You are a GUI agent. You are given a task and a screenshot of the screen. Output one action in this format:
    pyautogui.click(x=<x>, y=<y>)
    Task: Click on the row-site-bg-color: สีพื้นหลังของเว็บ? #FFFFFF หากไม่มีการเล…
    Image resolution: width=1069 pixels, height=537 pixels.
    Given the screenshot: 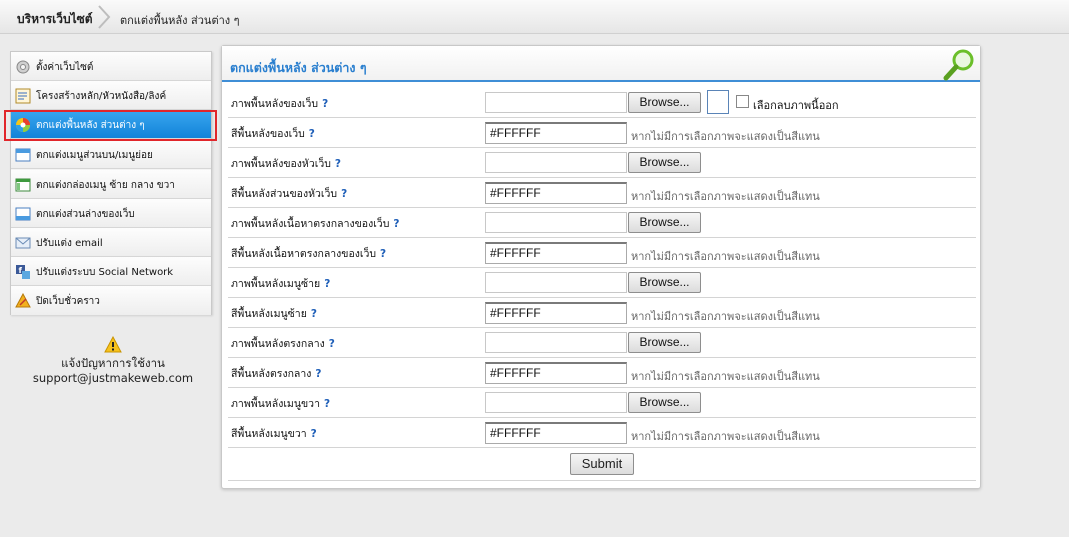 What is the action you would take?
    pyautogui.click(x=602, y=133)
    